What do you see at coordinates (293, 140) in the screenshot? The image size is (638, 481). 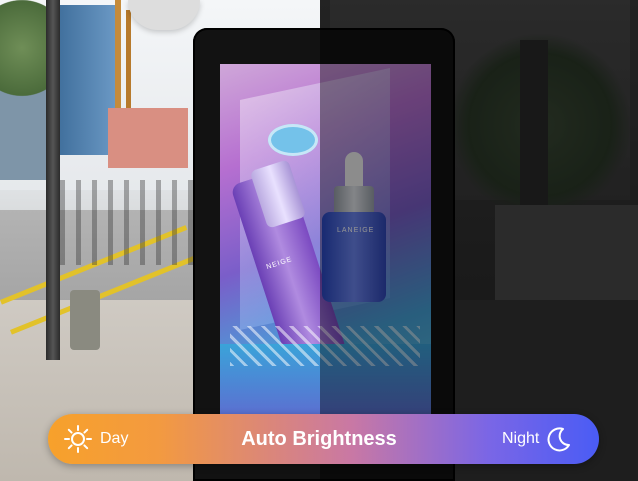 I see `ad-logo` at bounding box center [293, 140].